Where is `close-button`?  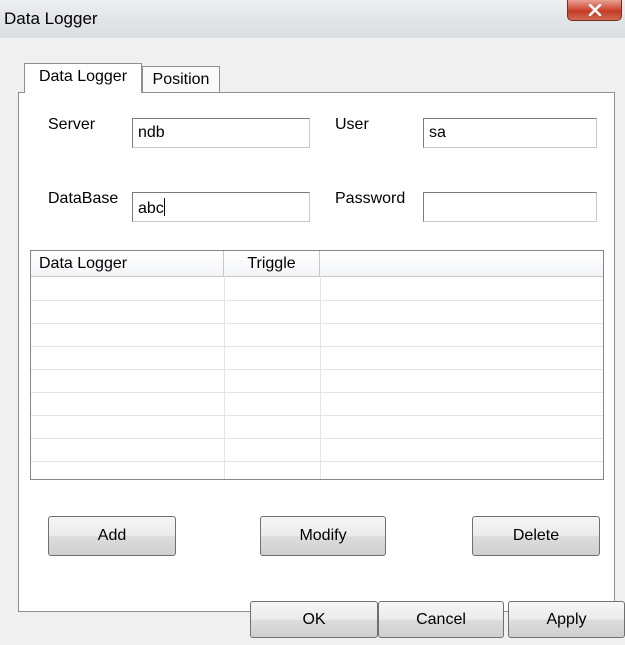
close-button is located at coordinates (594, 10).